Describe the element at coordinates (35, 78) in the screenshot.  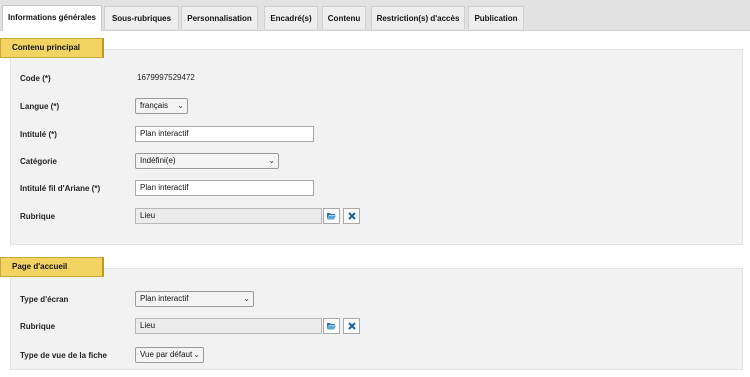
I see `code-label: Code (*)` at that location.